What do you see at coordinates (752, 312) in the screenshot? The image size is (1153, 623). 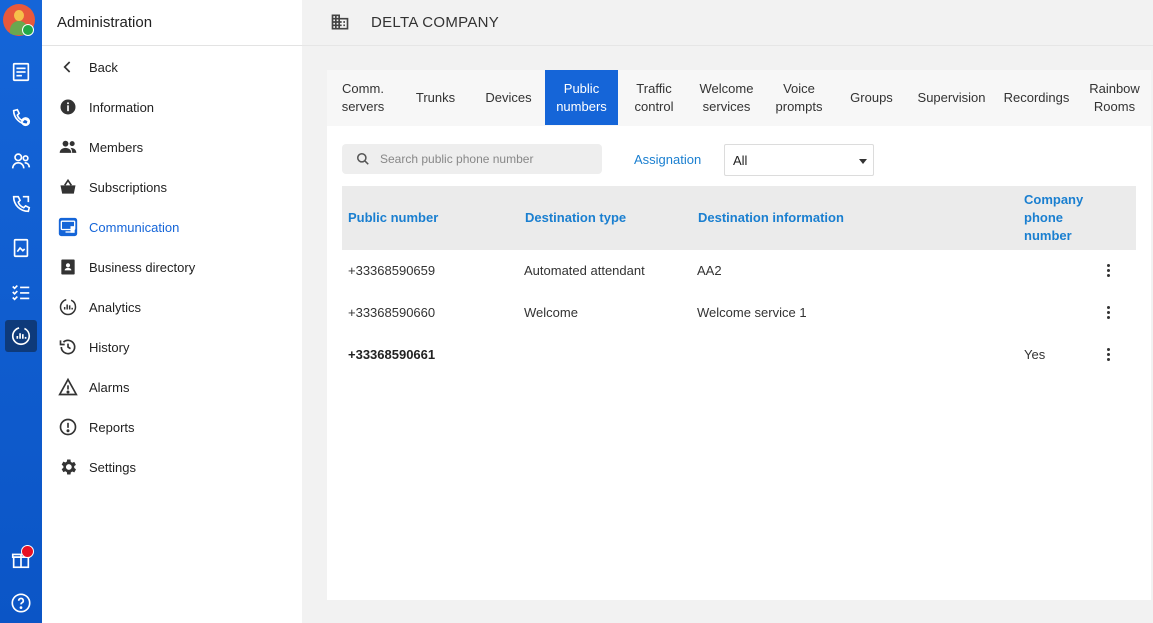 I see `cell-destination-information: Welcome service 1` at bounding box center [752, 312].